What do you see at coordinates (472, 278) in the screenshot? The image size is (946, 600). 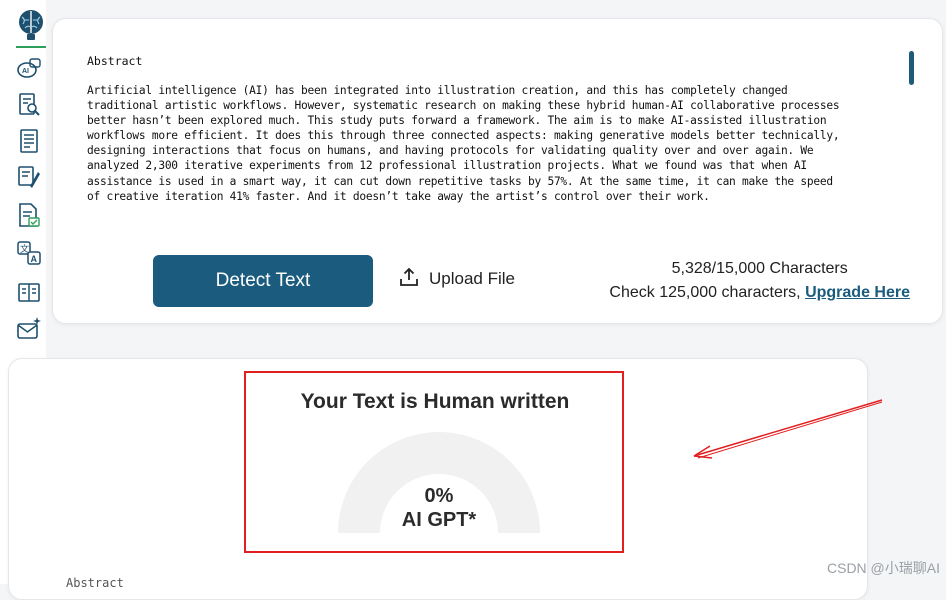 I see `upload-file-label: Upload File` at bounding box center [472, 278].